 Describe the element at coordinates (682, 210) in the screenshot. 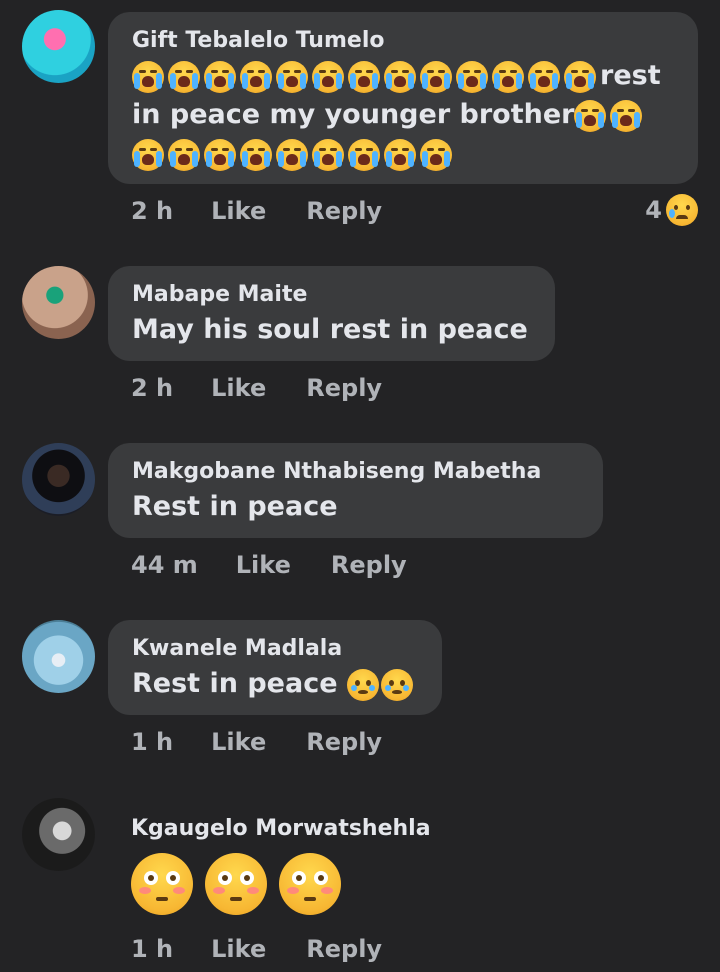

I see `sad-tear-icon` at that location.